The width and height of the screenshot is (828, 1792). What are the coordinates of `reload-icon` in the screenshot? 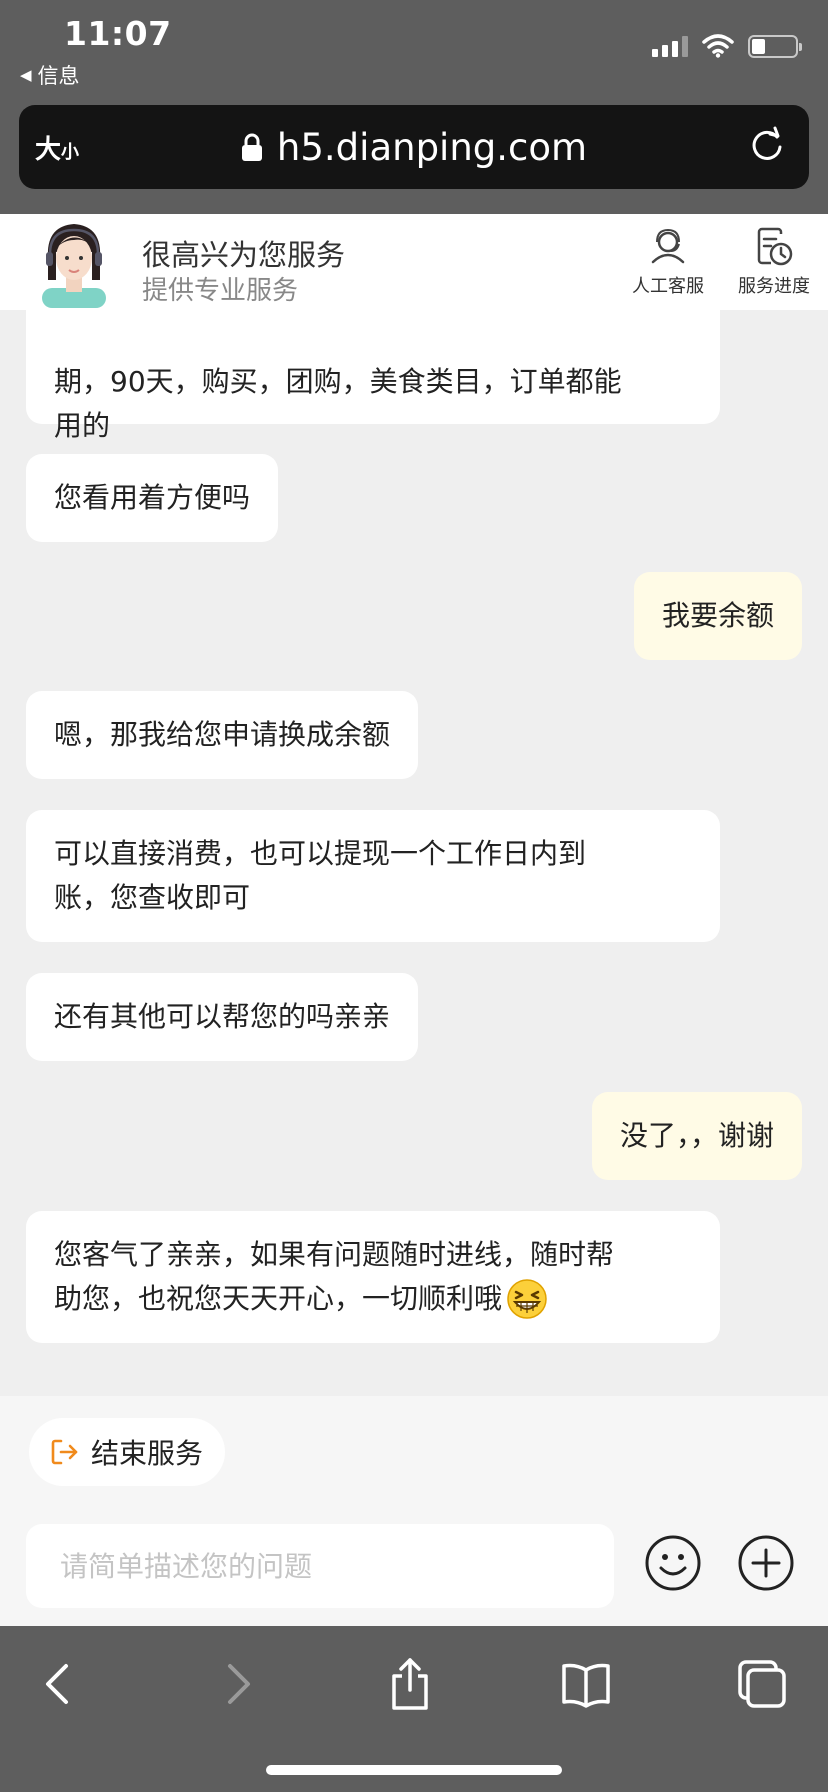 It's located at (767, 145).